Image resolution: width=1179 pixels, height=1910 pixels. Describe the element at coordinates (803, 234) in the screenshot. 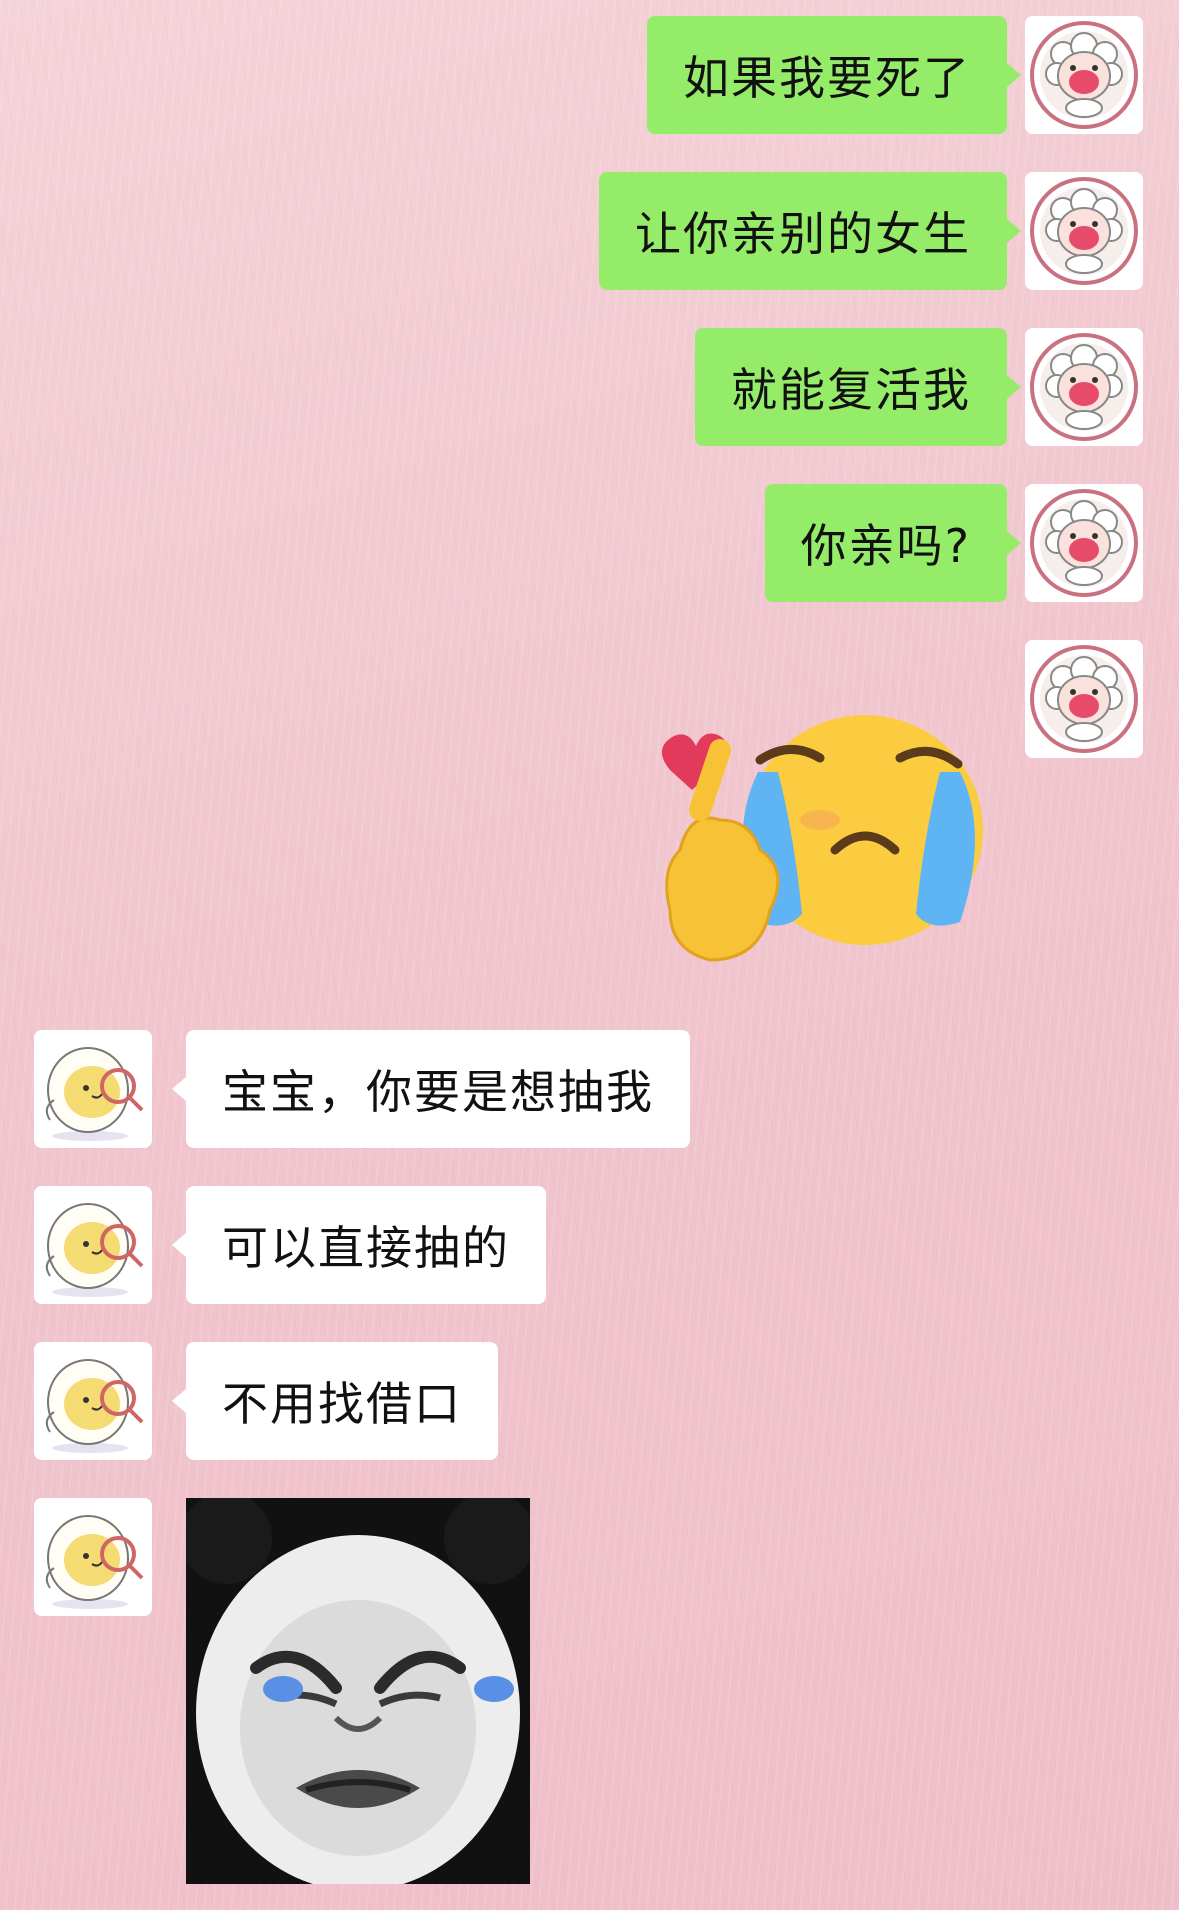

I see `message-text: 让你亲别的女生` at that location.